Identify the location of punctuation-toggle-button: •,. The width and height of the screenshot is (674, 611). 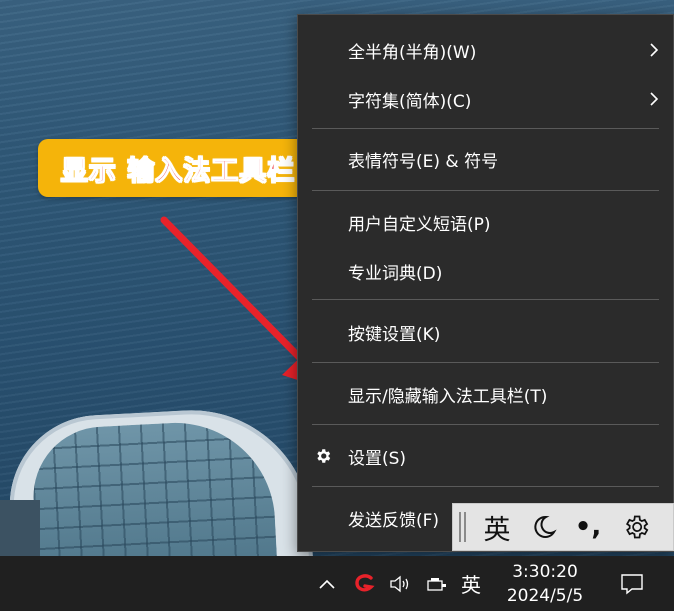
(588, 527).